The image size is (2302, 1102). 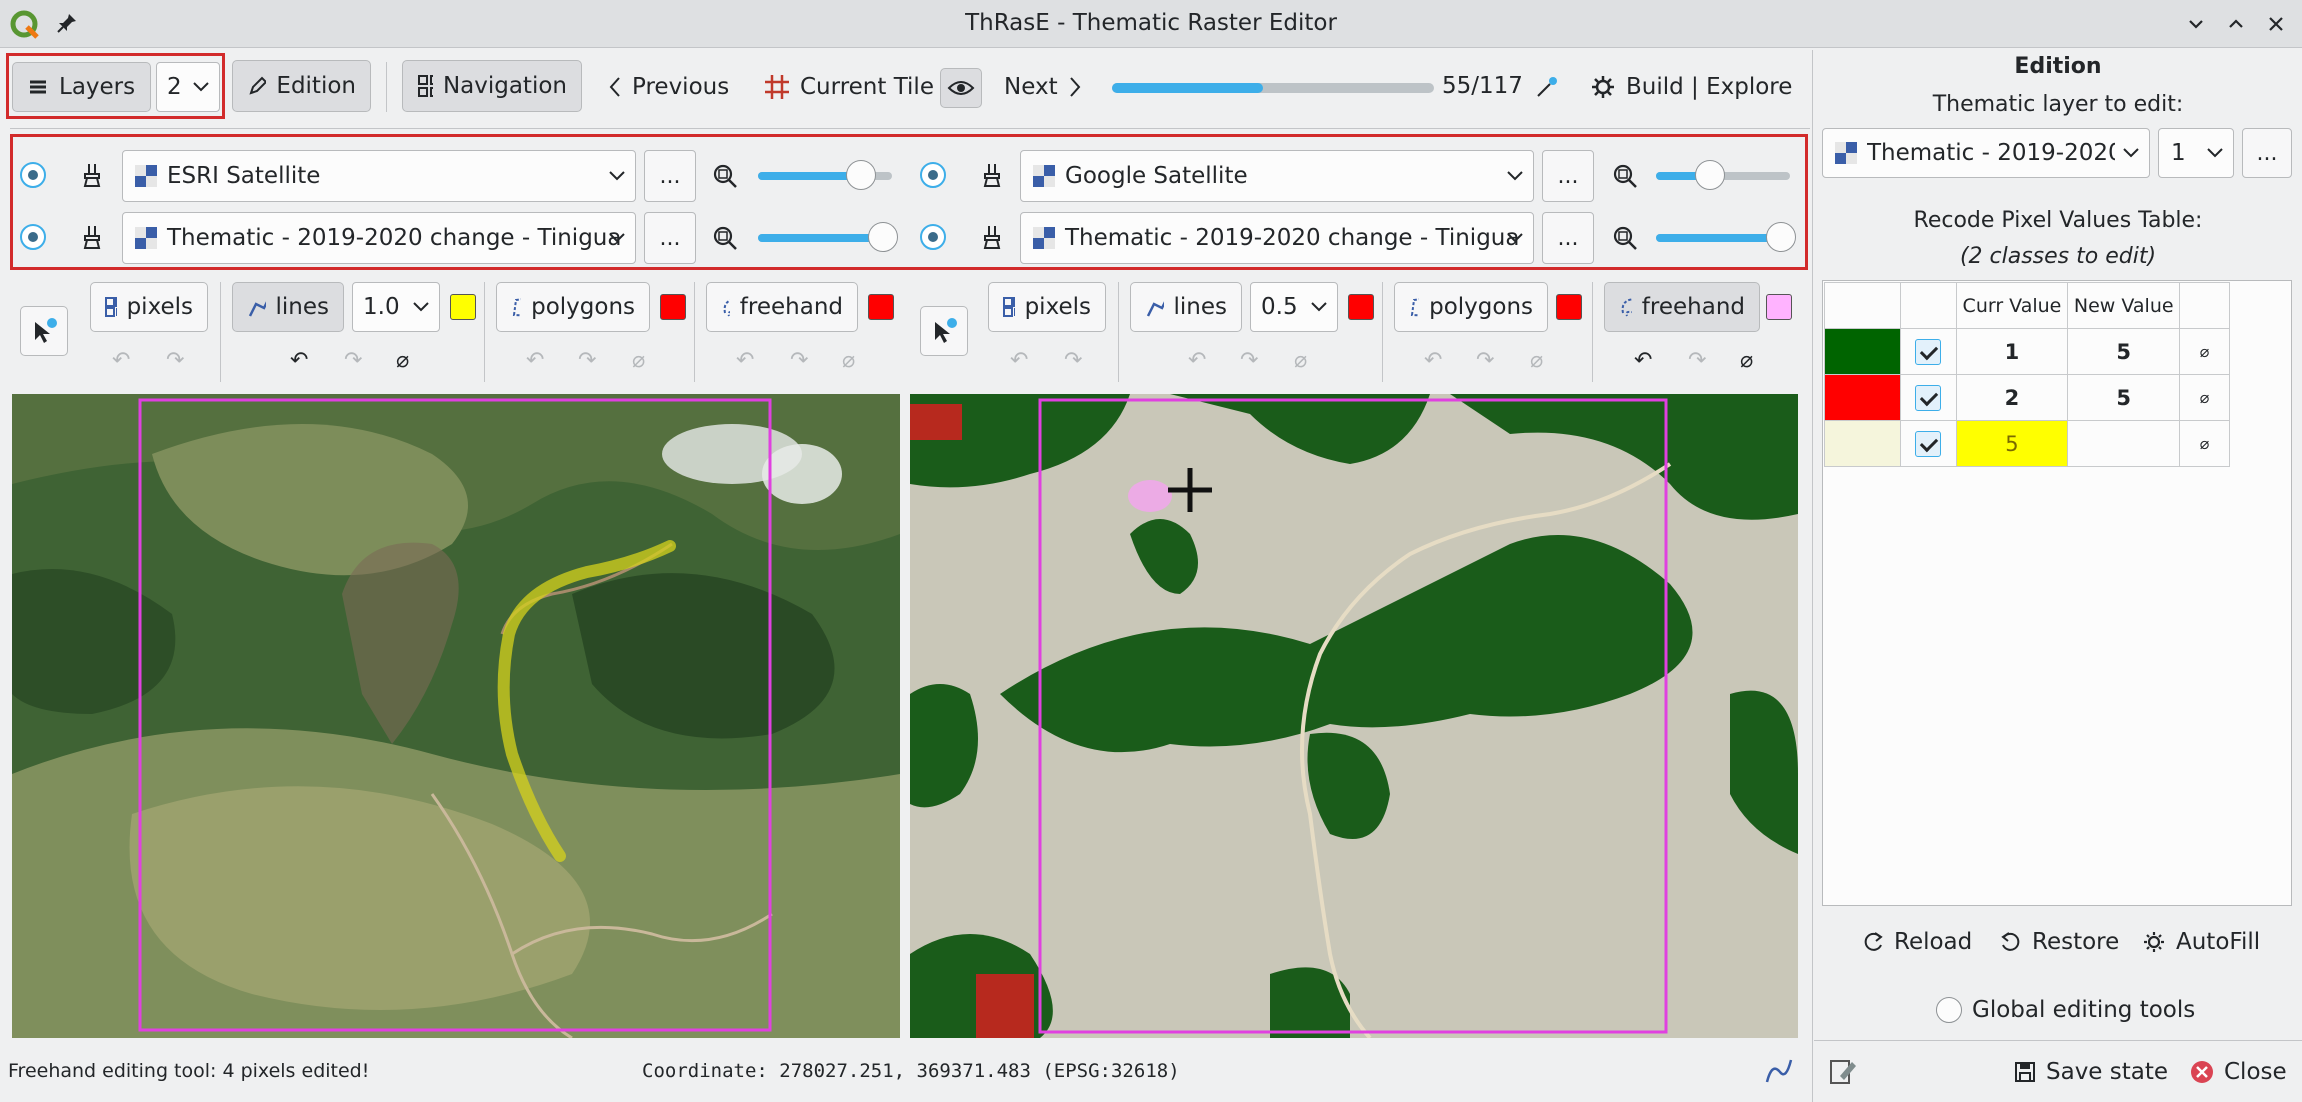 What do you see at coordinates (92, 240) in the screenshot?
I see `left-layer2-brush-icon` at bounding box center [92, 240].